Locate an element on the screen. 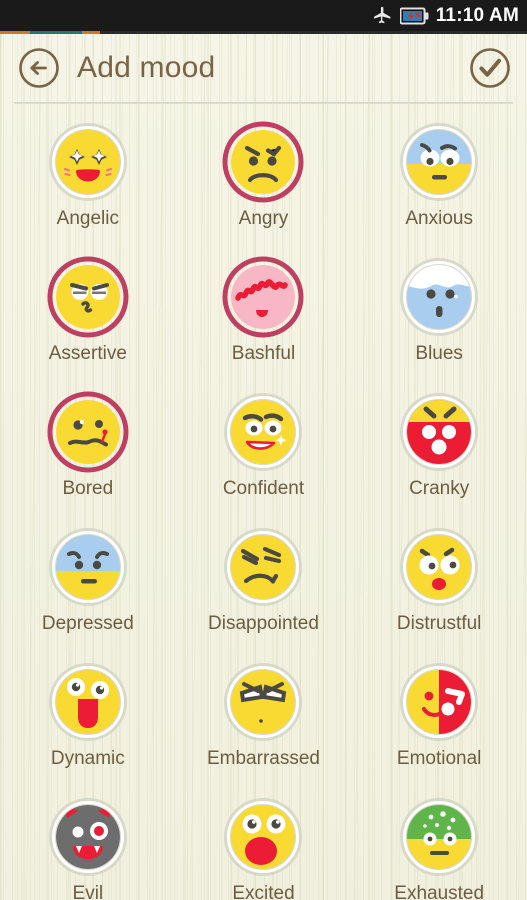 This screenshot has width=527, height=900. mood-item-blues: Blues is located at coordinates (439, 314).